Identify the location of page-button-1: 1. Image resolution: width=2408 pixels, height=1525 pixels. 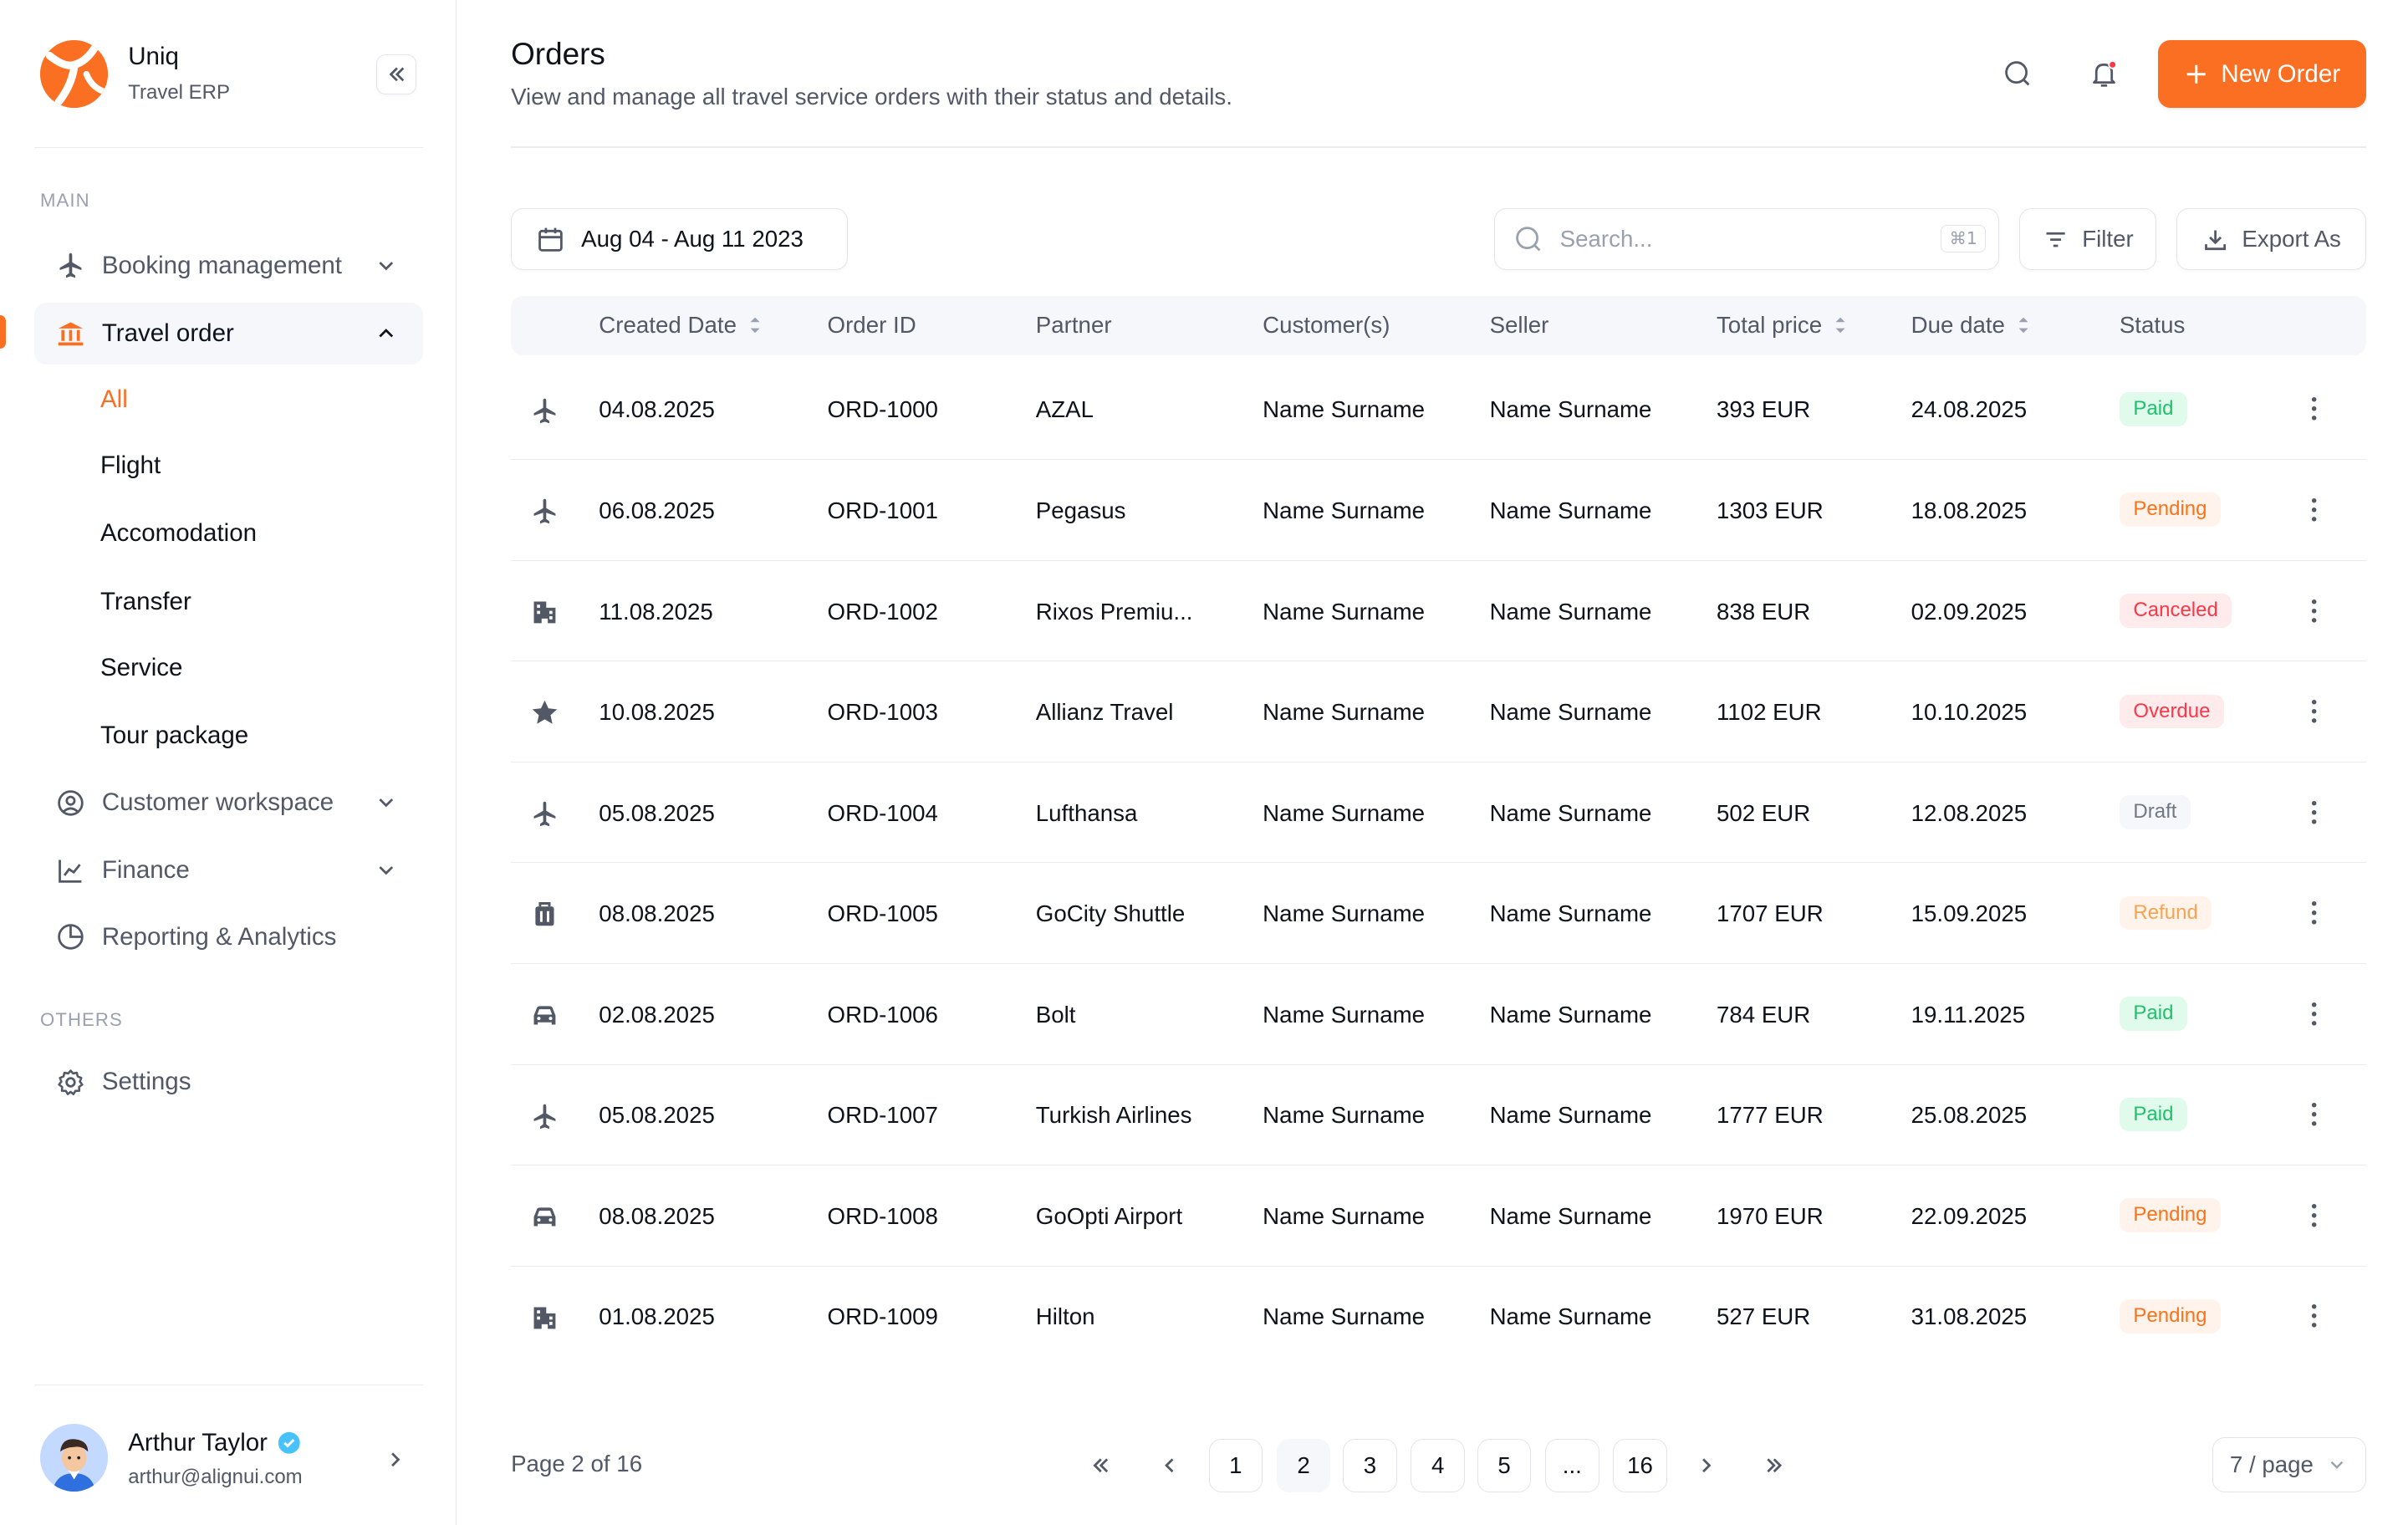
(1235, 1465).